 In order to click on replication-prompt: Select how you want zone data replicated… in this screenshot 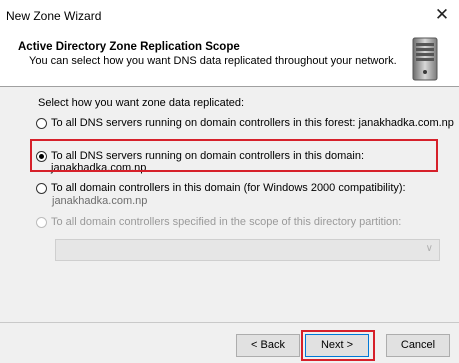, I will do `click(141, 103)`.